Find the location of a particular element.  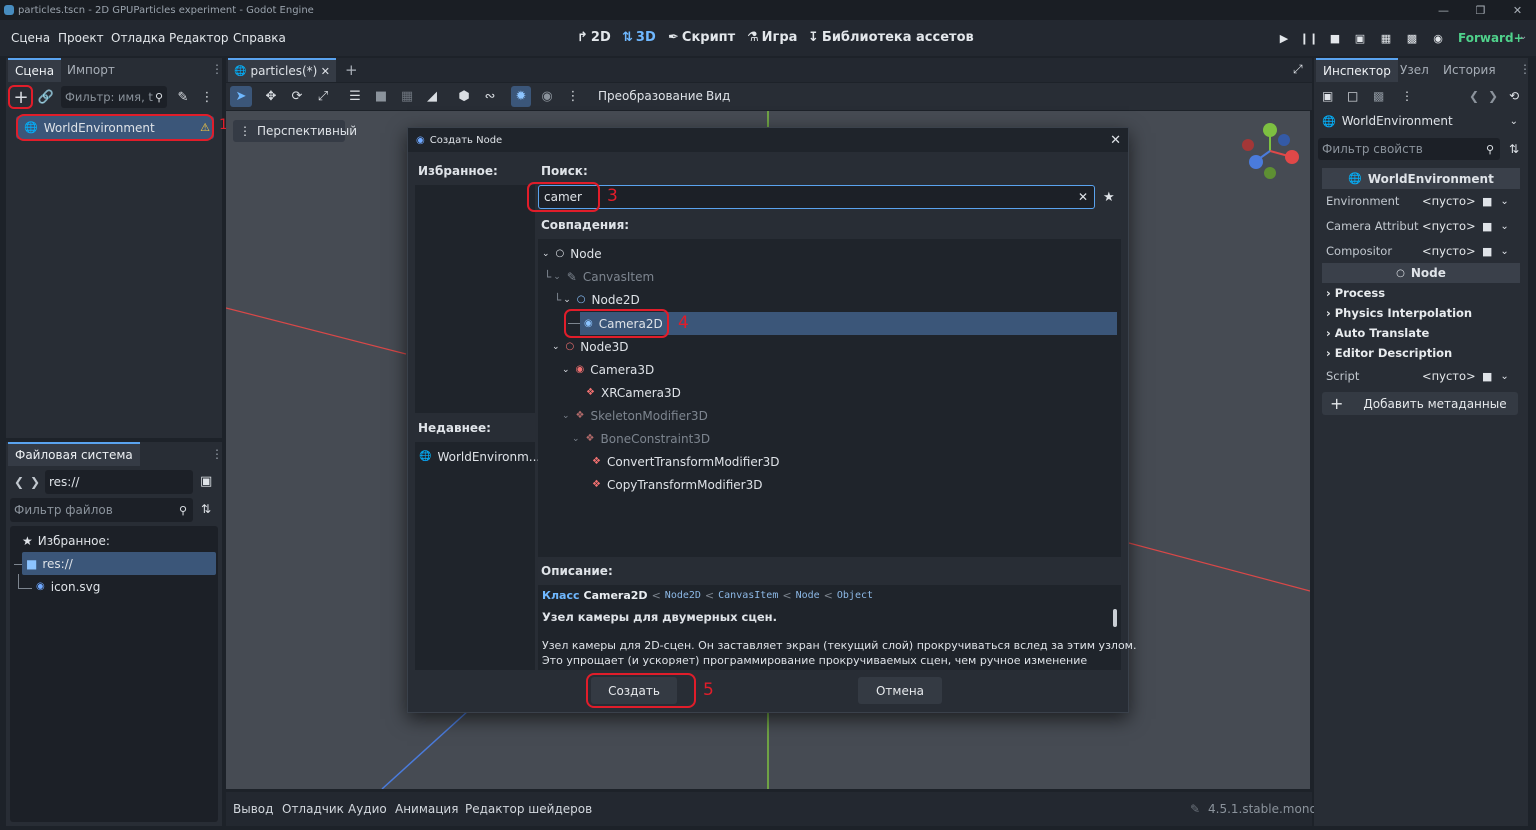

match-node2d: └ ⌄ ○ Node2D is located at coordinates (597, 299).